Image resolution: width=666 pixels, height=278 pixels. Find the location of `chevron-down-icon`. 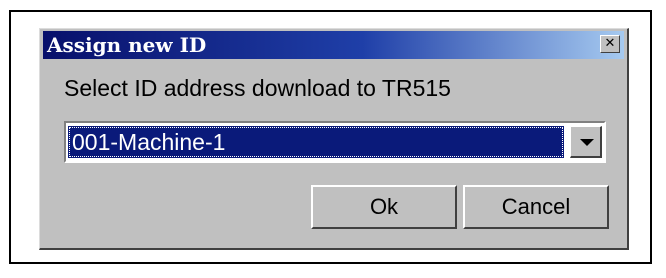

chevron-down-icon is located at coordinates (586, 142).